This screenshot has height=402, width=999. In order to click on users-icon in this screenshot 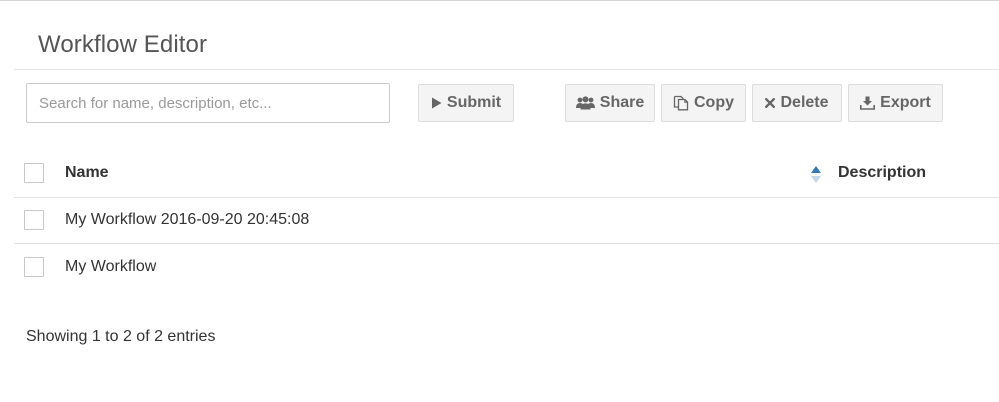, I will do `click(585, 103)`.